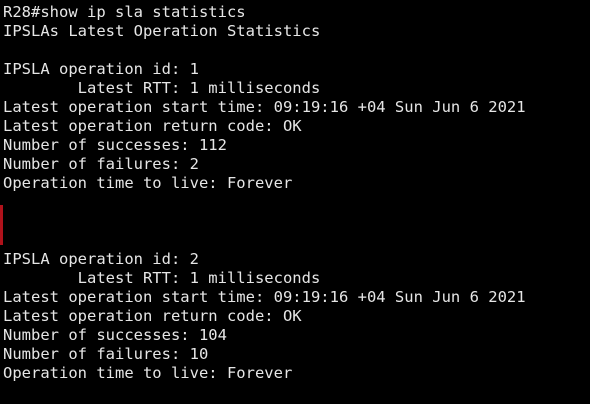 This screenshot has width=590, height=404. I want to click on operation-id: IPSLA operation id: 2, so click(101, 259).